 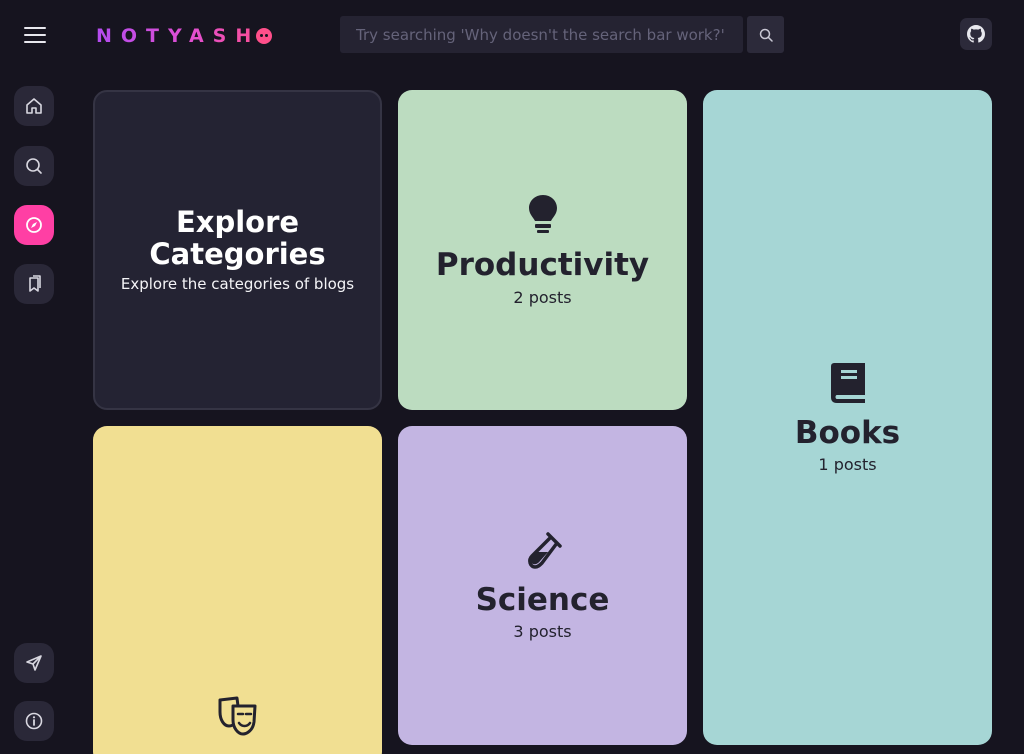 I want to click on home-icon, so click(x=34, y=106).